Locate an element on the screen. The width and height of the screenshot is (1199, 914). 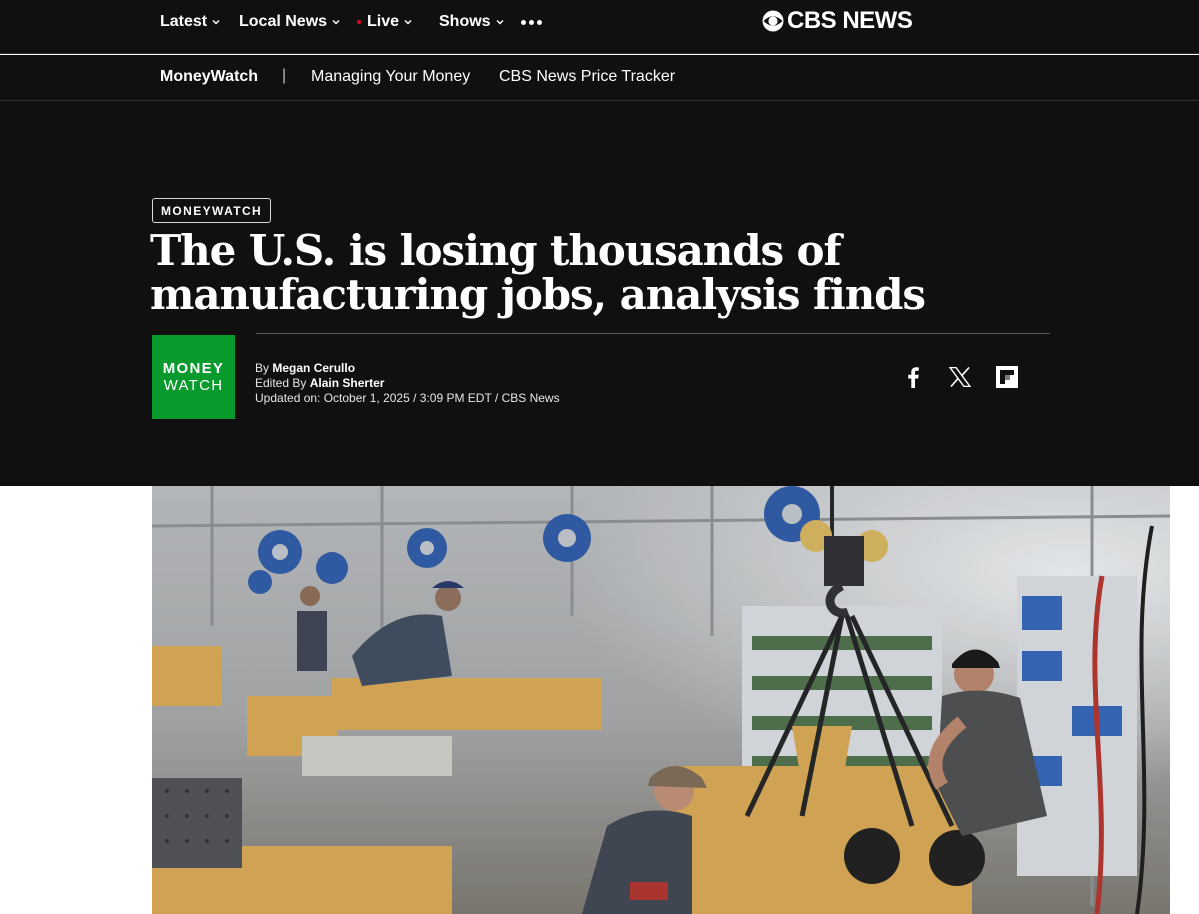
nav-shows-label: Shows is located at coordinates (465, 21).